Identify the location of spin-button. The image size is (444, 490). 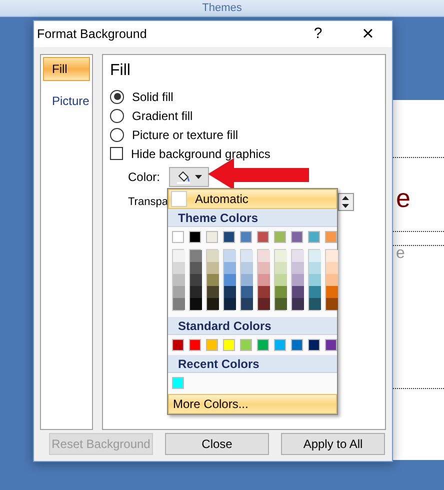
(346, 202).